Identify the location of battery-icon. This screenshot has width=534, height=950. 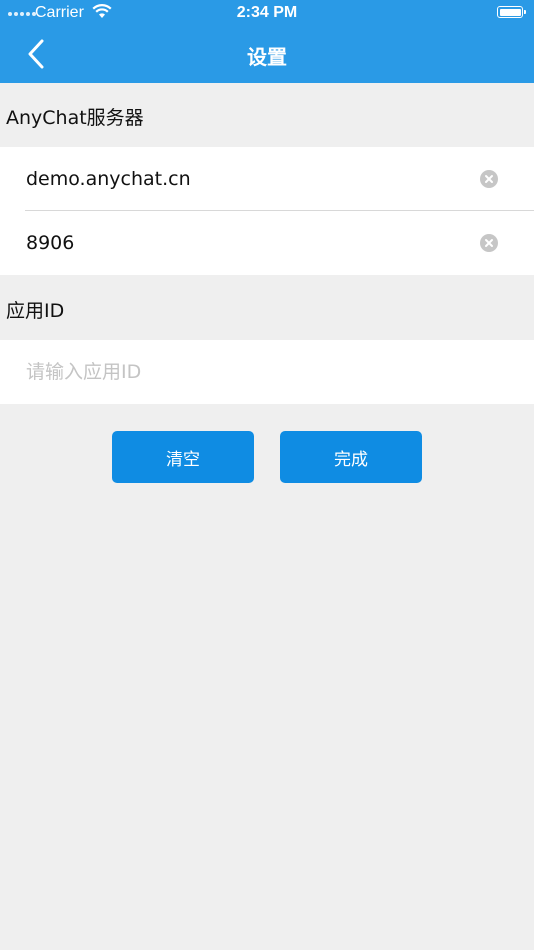
(511, 12).